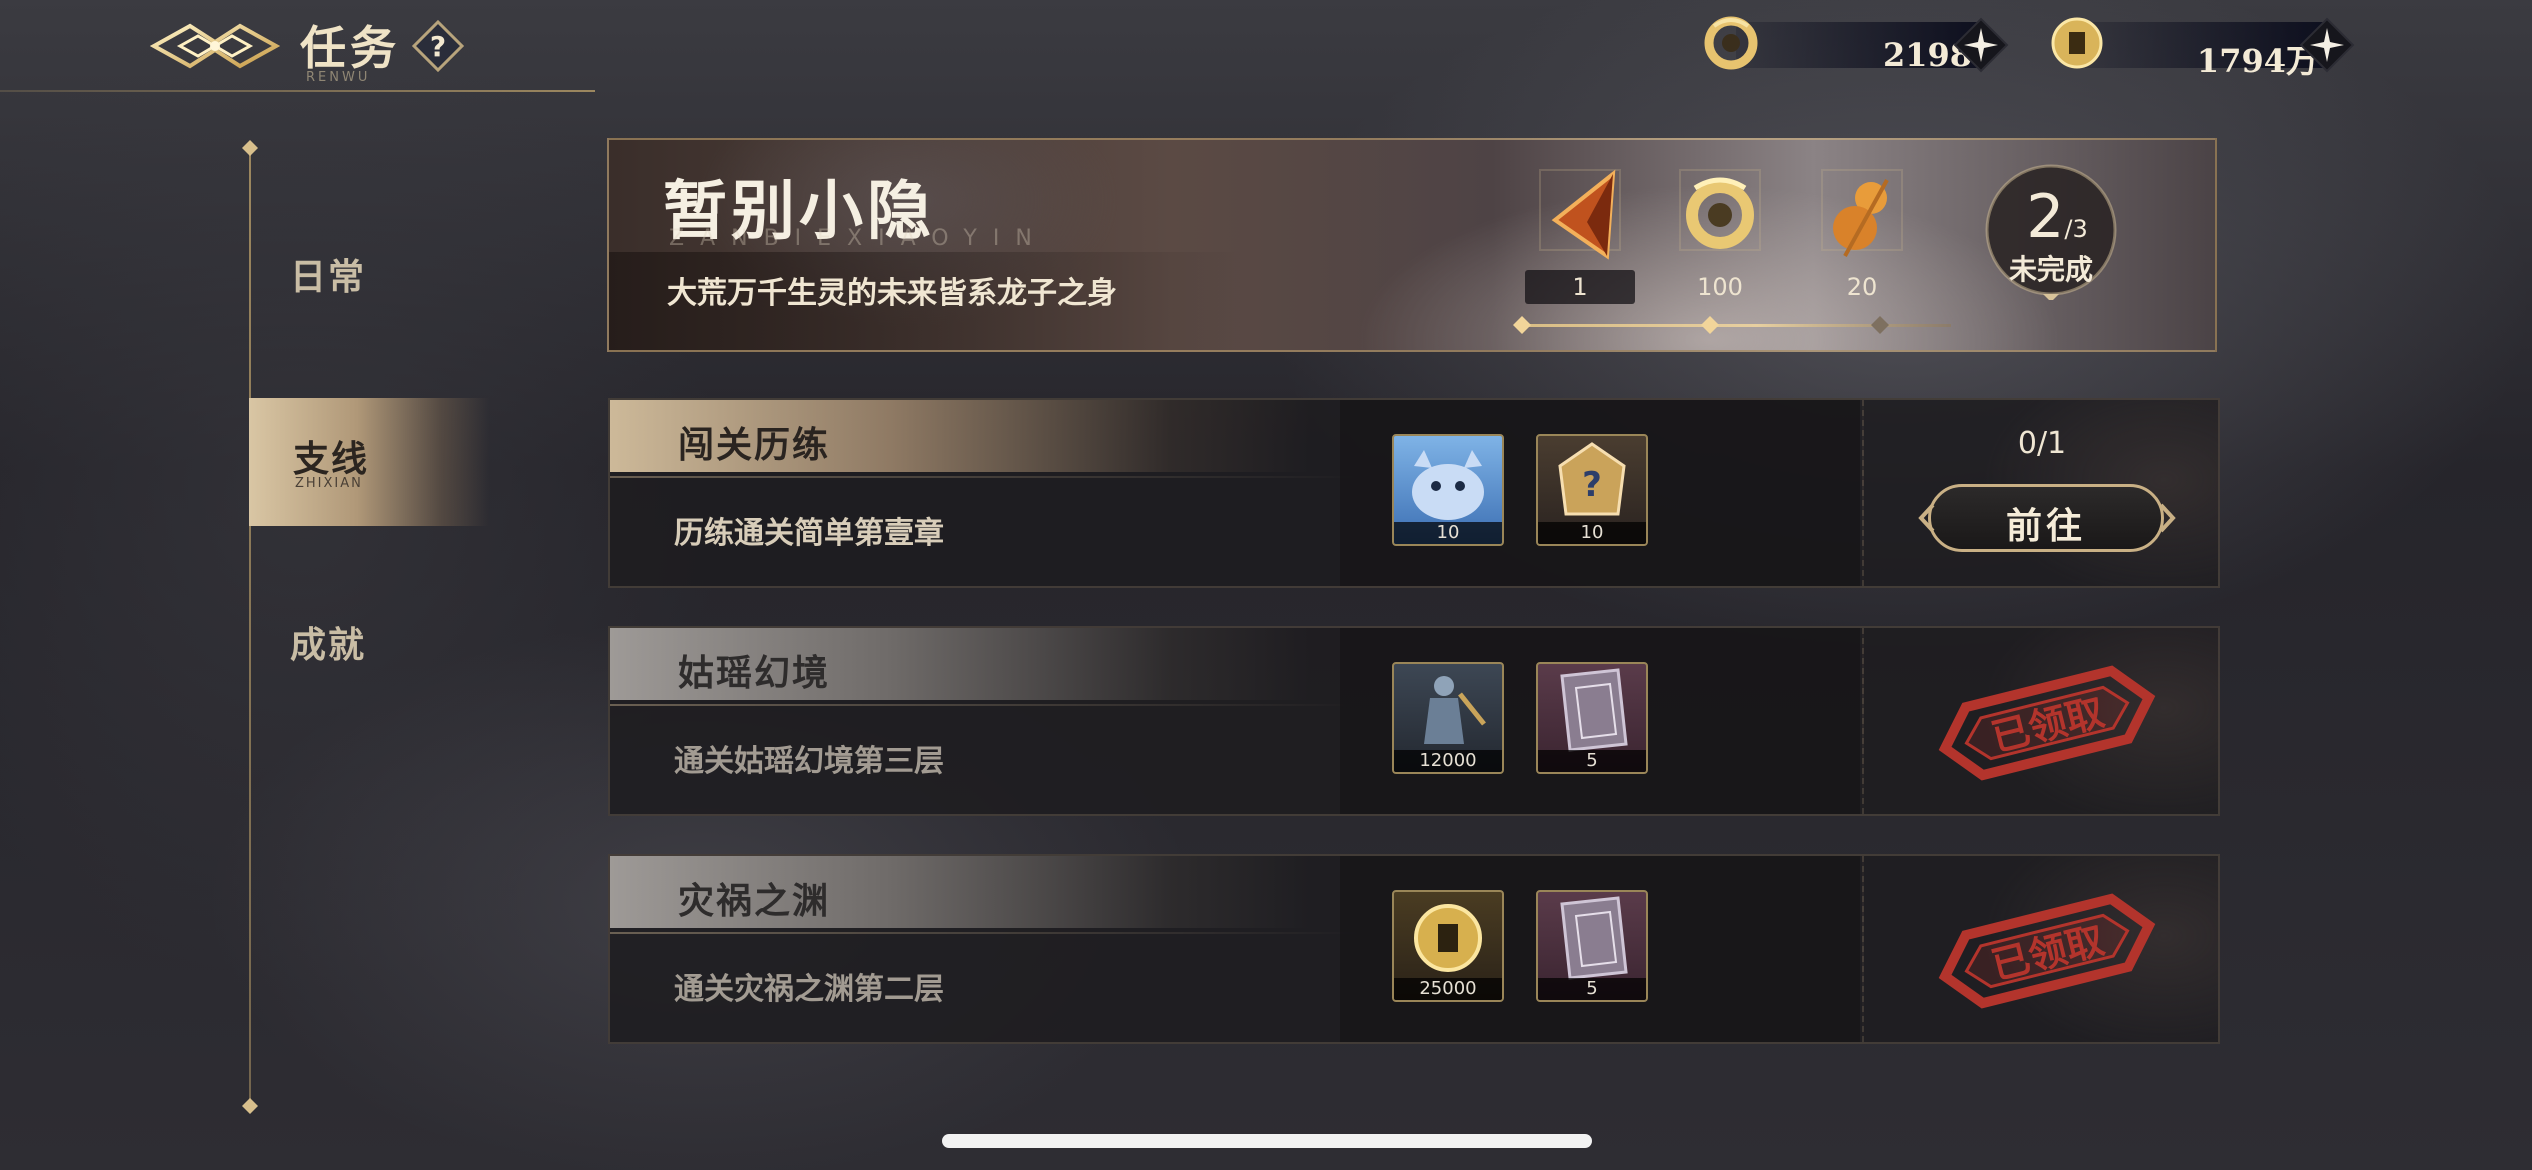 Image resolution: width=2532 pixels, height=1170 pixels. I want to click on currency-jade: 2198, so click(1860, 43).